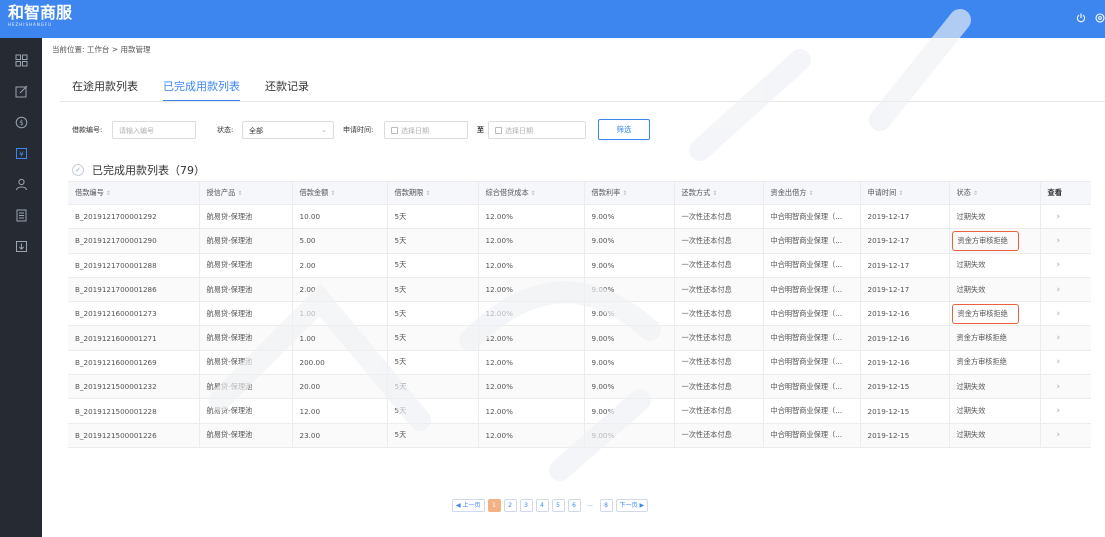 This screenshot has height=537, width=1105. Describe the element at coordinates (21, 287) in the screenshot. I see `sidebar: $ ¥` at that location.